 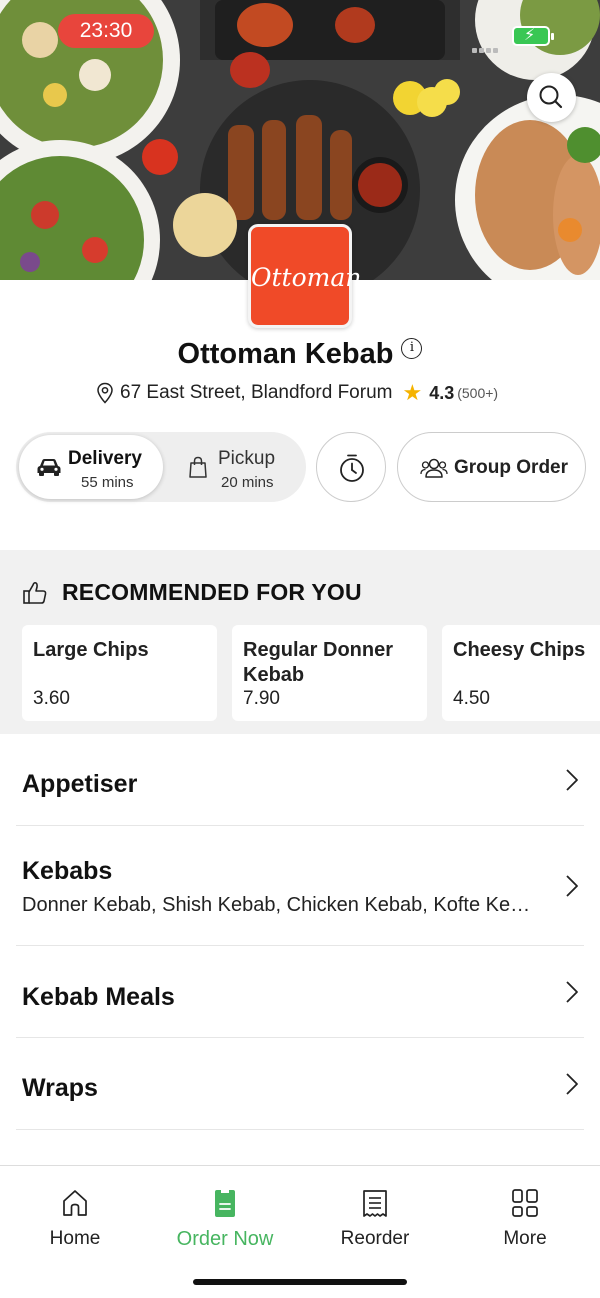 I want to click on group-order-button: Group Order, so click(x=491, y=467).